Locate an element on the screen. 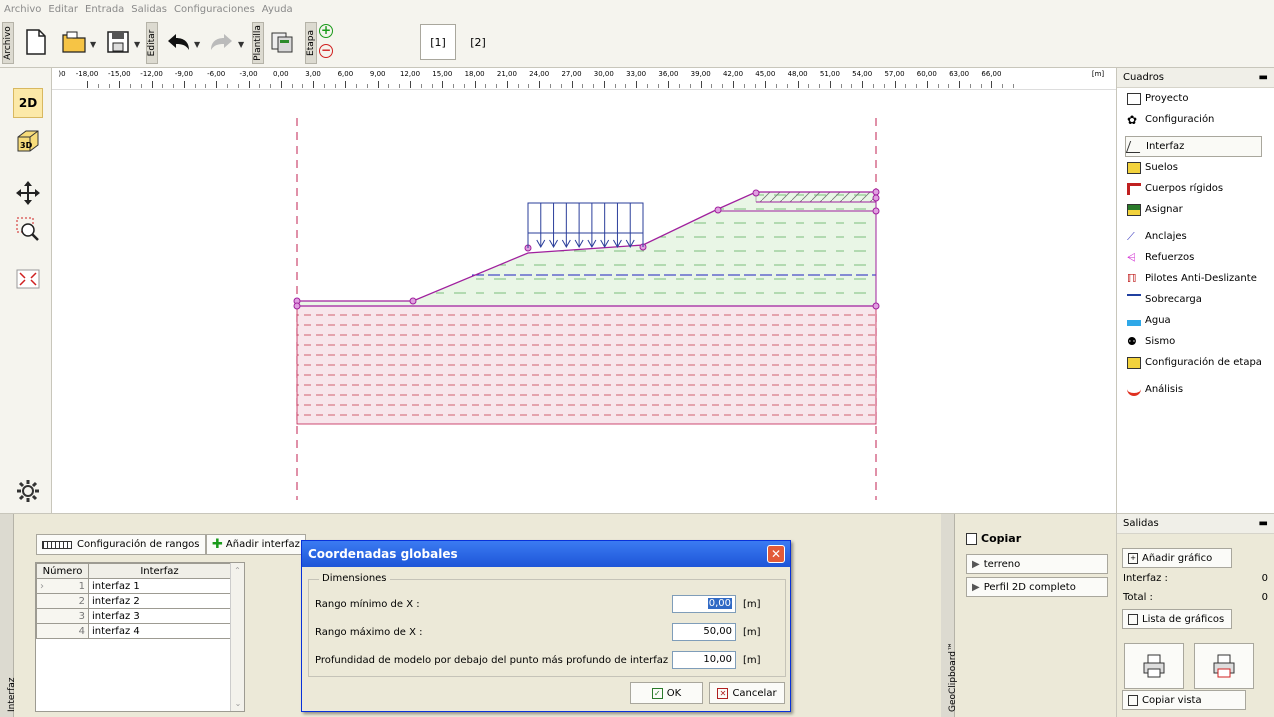 Image resolution: width=1274 pixels, height=717 pixels. add-stage-icon: + is located at coordinates (326, 31).